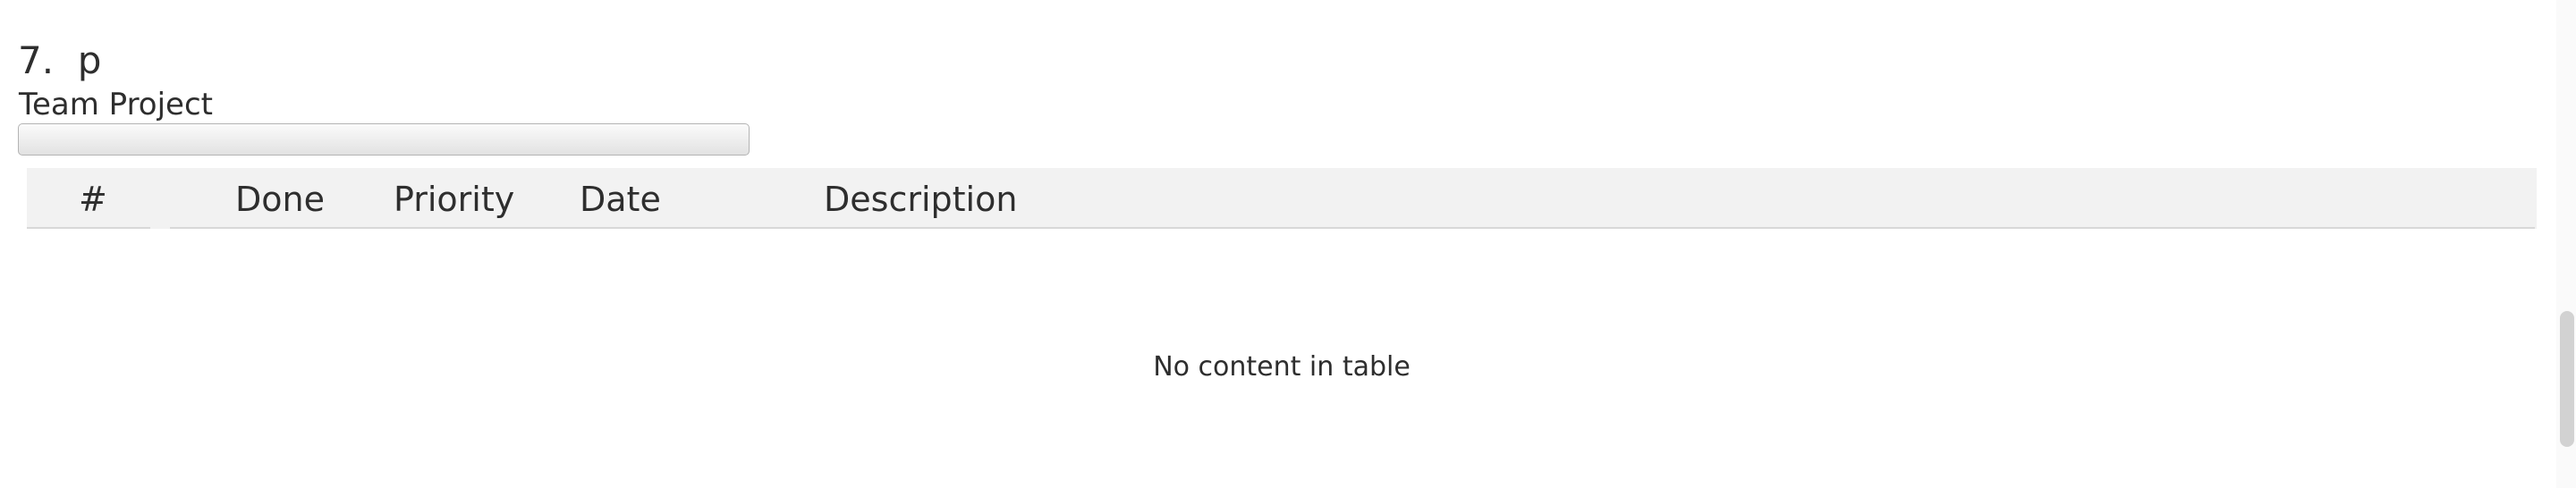 The image size is (2576, 488). What do you see at coordinates (2566, 244) in the screenshot?
I see `vertical-scrollbar` at bounding box center [2566, 244].